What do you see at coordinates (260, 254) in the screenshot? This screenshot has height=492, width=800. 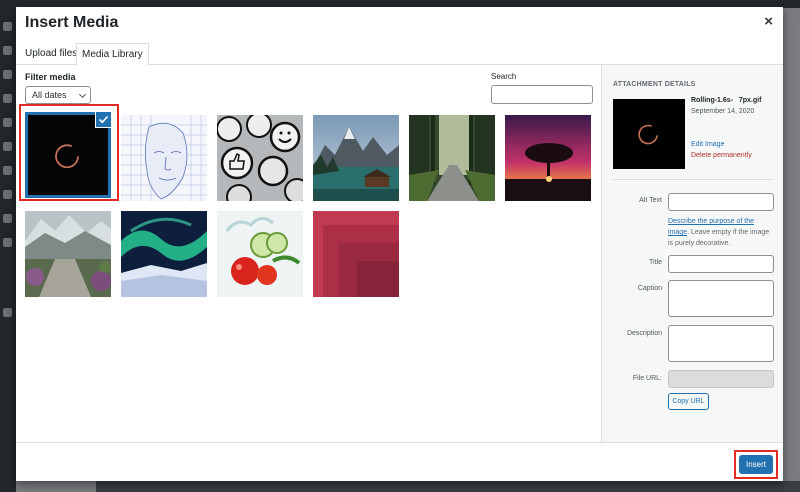 I see `media-item-vegetables-splash` at bounding box center [260, 254].